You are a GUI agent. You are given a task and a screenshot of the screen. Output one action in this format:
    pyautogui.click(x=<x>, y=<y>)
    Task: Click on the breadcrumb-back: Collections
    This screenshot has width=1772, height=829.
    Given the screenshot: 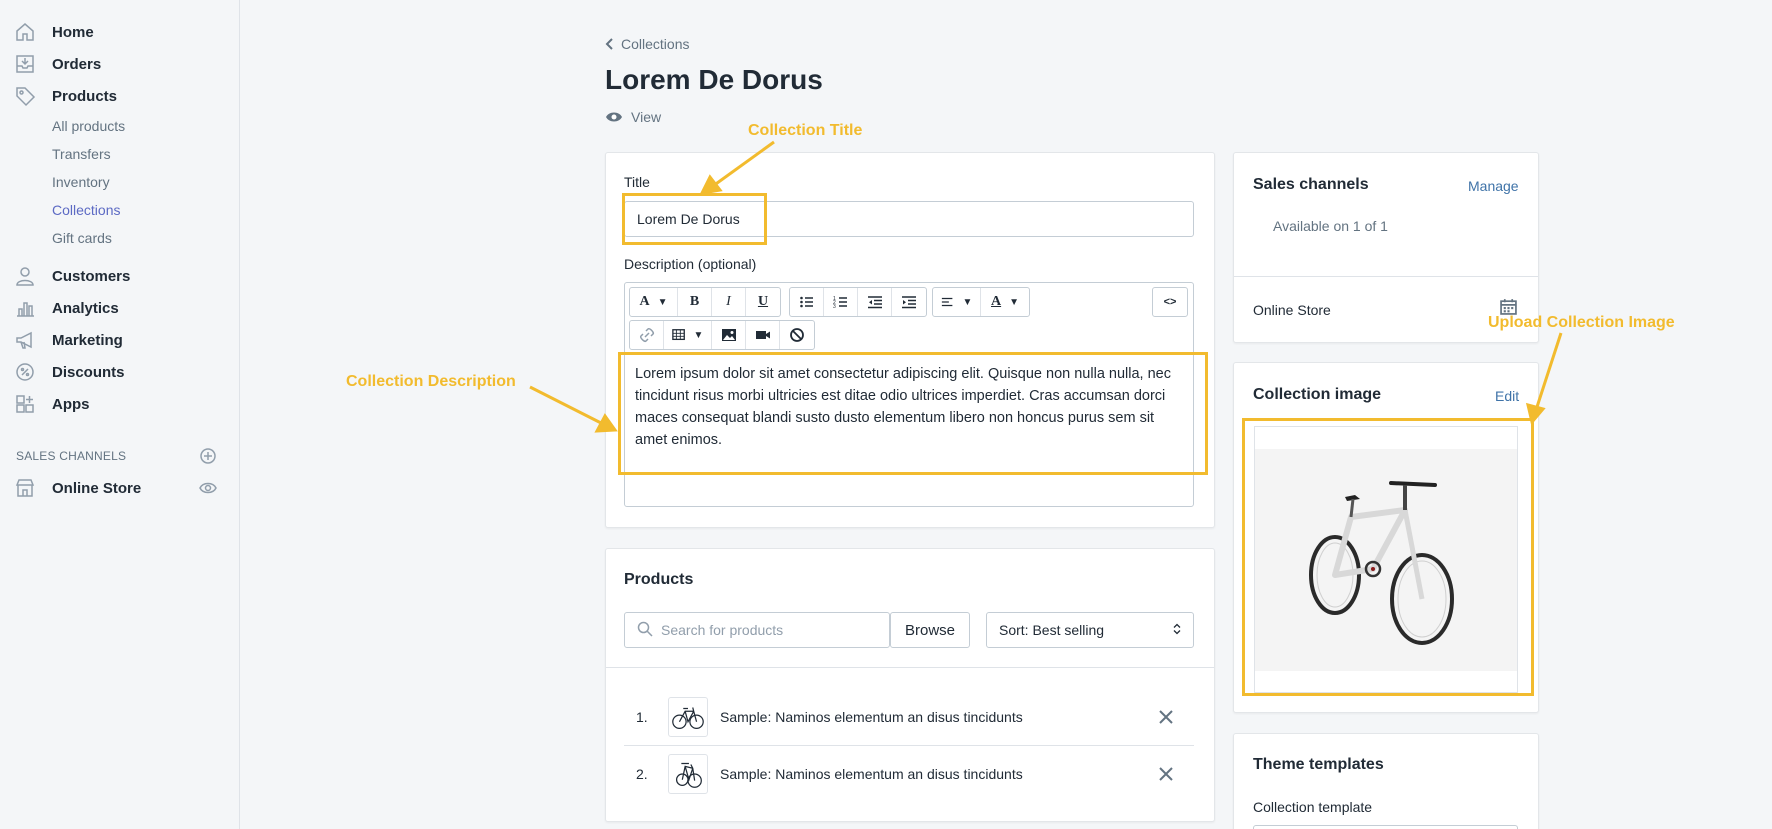 What is the action you would take?
    pyautogui.click(x=647, y=44)
    